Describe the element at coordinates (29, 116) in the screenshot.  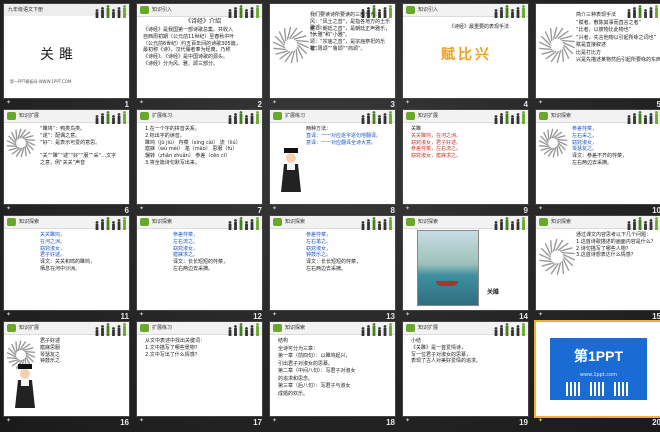
I see `header-title: 知识扩展` at that location.